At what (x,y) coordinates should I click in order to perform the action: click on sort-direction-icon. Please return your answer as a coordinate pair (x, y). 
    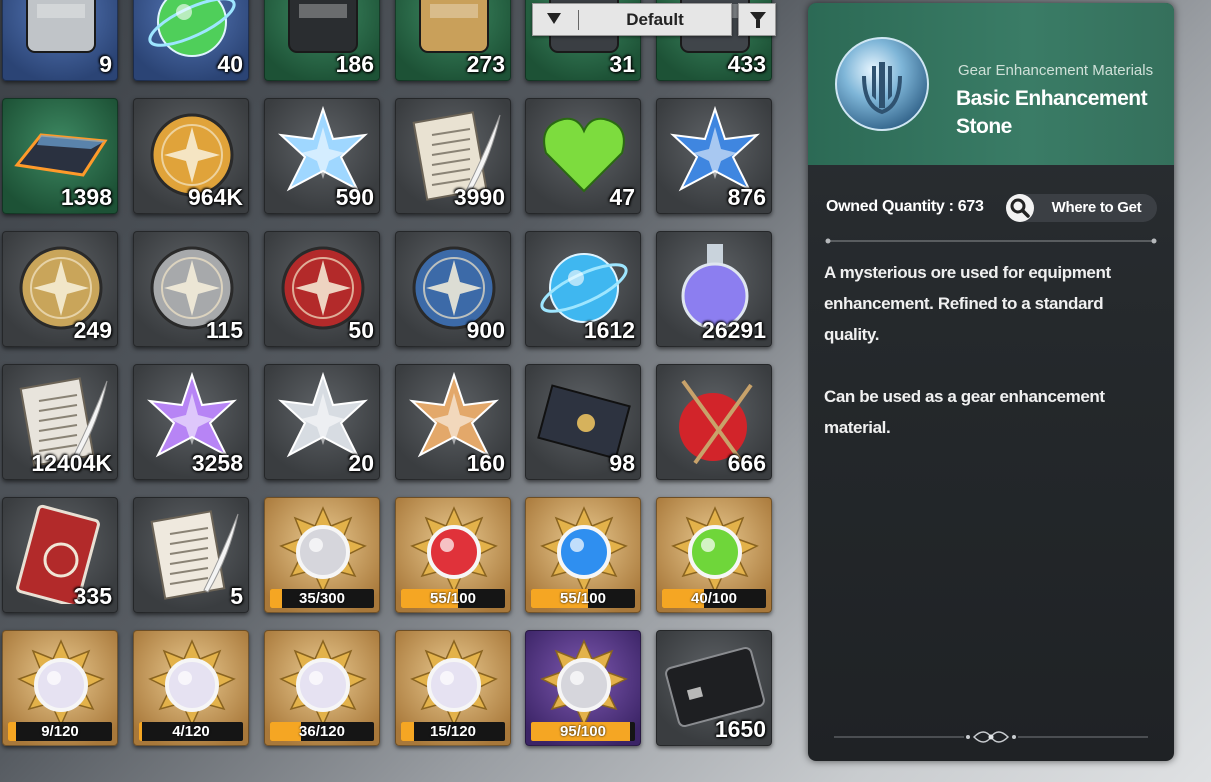
    Looking at the image, I should click on (554, 18).